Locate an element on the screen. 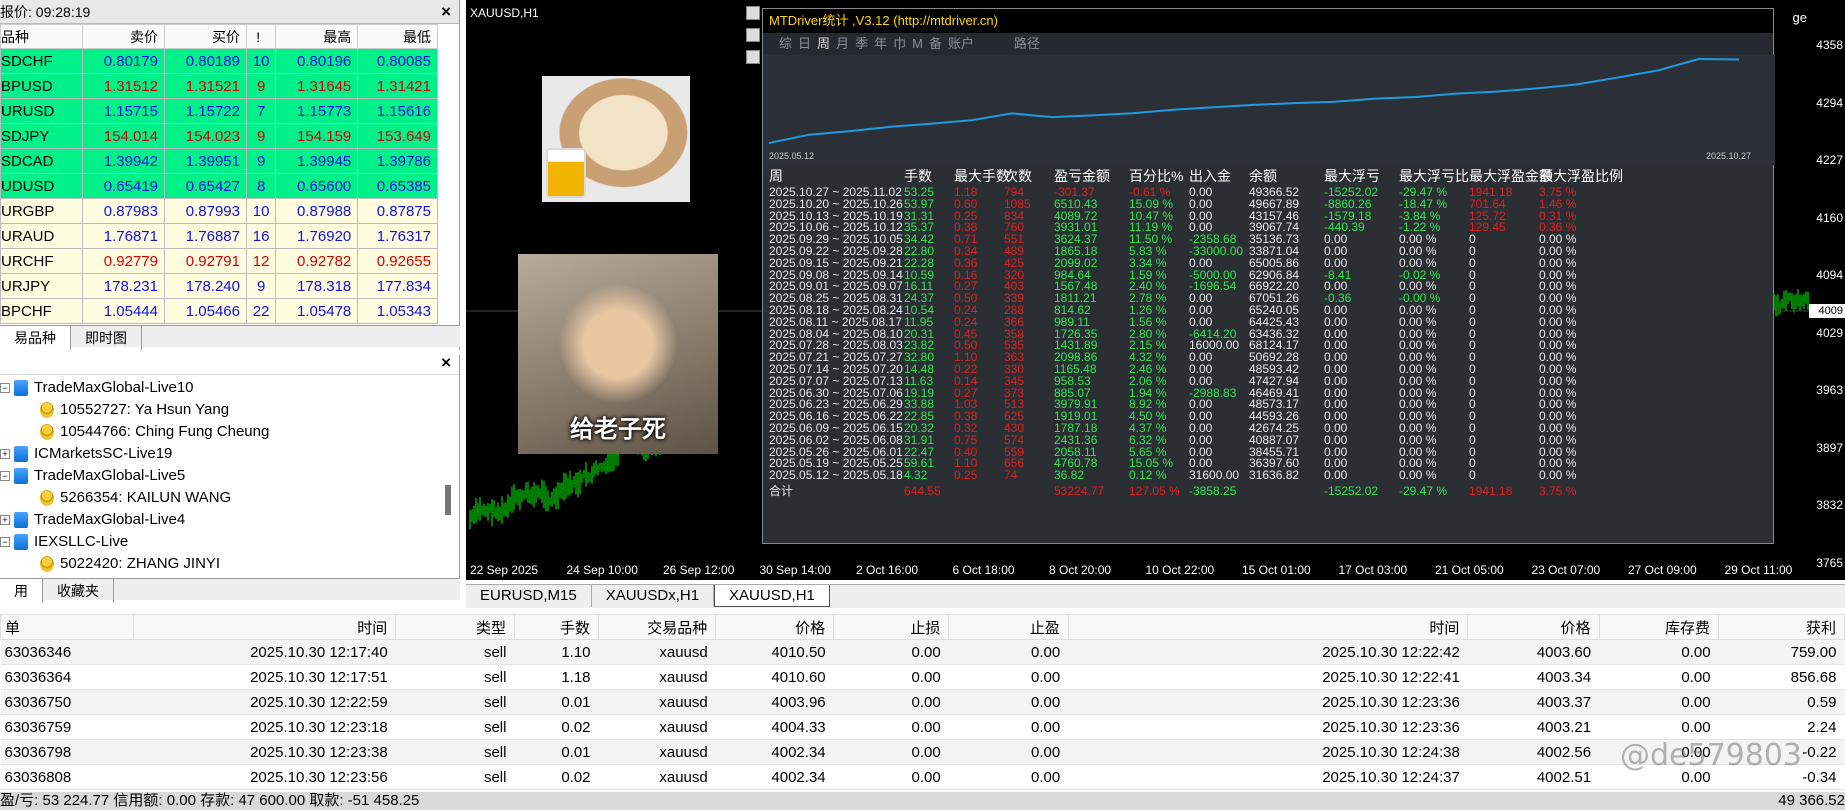 The height and width of the screenshot is (810, 1845). quote-row: URCHF 0.92779 0.92791 12 0.92782 0.92655 is located at coordinates (219, 261).